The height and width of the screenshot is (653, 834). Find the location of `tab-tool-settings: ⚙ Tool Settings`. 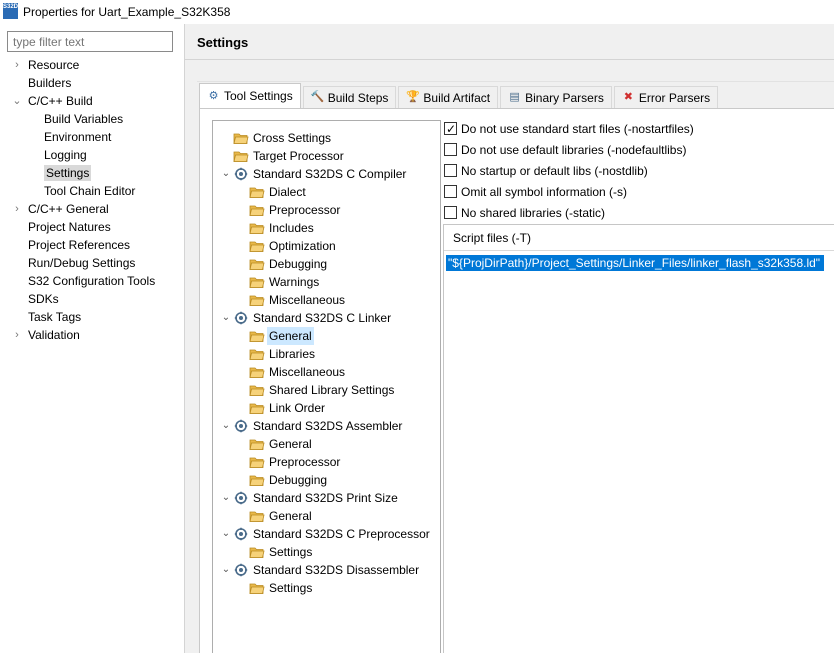

tab-tool-settings: ⚙ Tool Settings is located at coordinates (250, 95).